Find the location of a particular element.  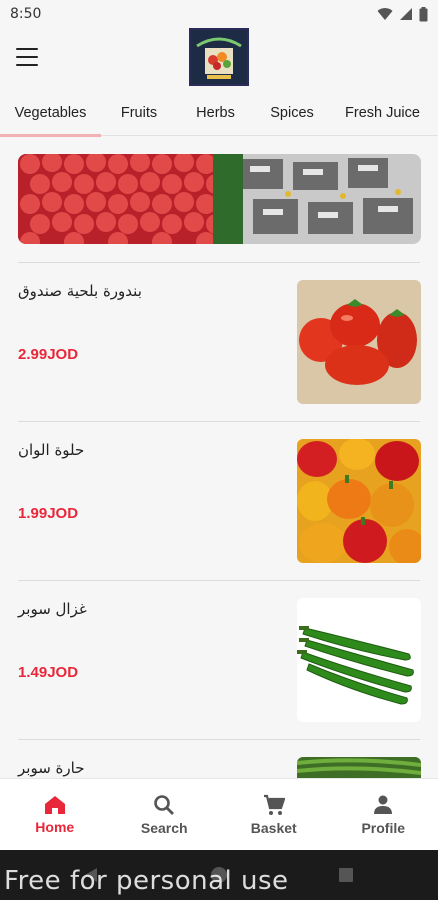

person-icon is located at coordinates (383, 804).